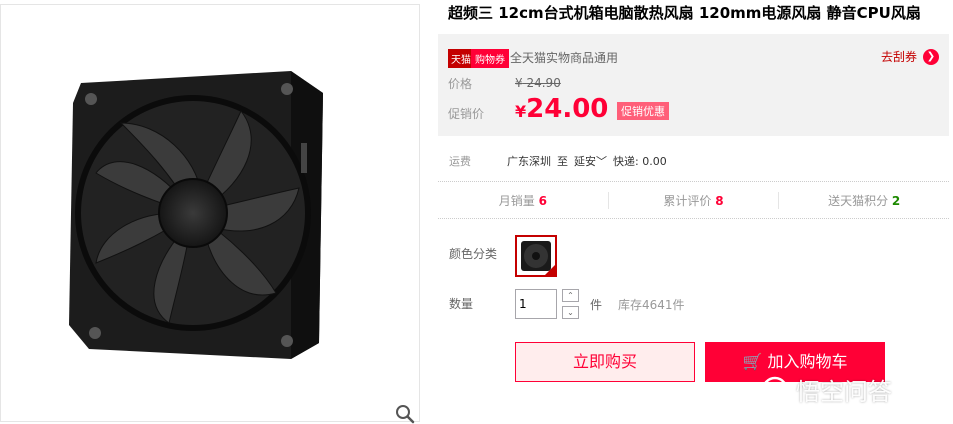 The image size is (953, 424). Describe the element at coordinates (684, 13) in the screenshot. I see `product-title: 超频三 12cm台式机箱电脑散热风扇 120mm电源风扇 静音CPU风扇` at that location.